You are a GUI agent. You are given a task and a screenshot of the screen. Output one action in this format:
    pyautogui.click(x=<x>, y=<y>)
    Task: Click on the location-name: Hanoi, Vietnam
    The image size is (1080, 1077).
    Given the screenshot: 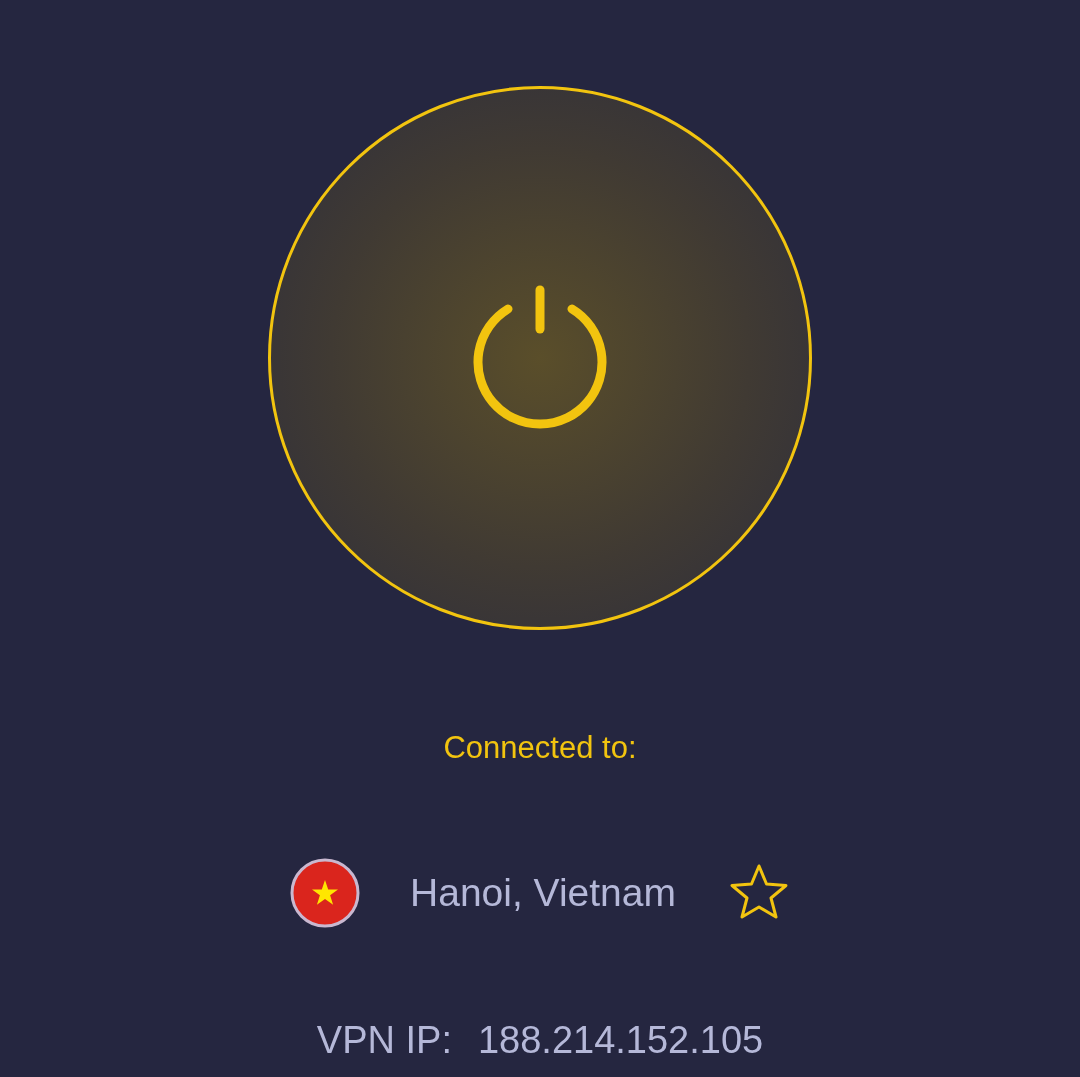 What is the action you would take?
    pyautogui.click(x=543, y=893)
    